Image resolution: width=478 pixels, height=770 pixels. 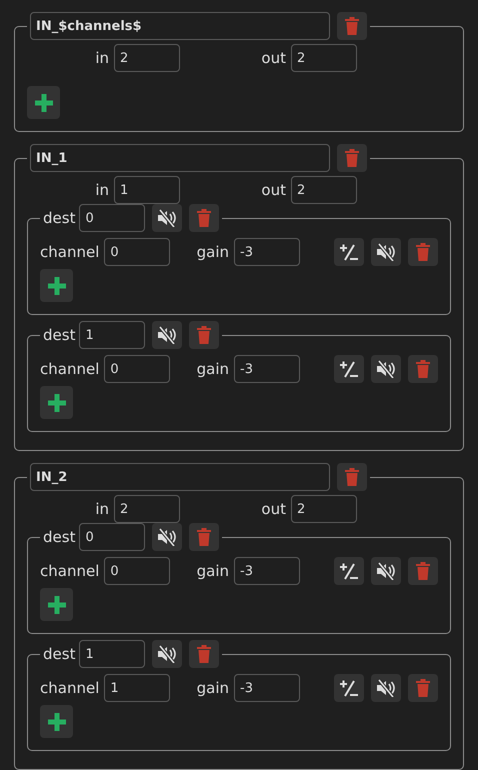 I want to click on input-name-field: IN_$channels$, so click(x=180, y=26).